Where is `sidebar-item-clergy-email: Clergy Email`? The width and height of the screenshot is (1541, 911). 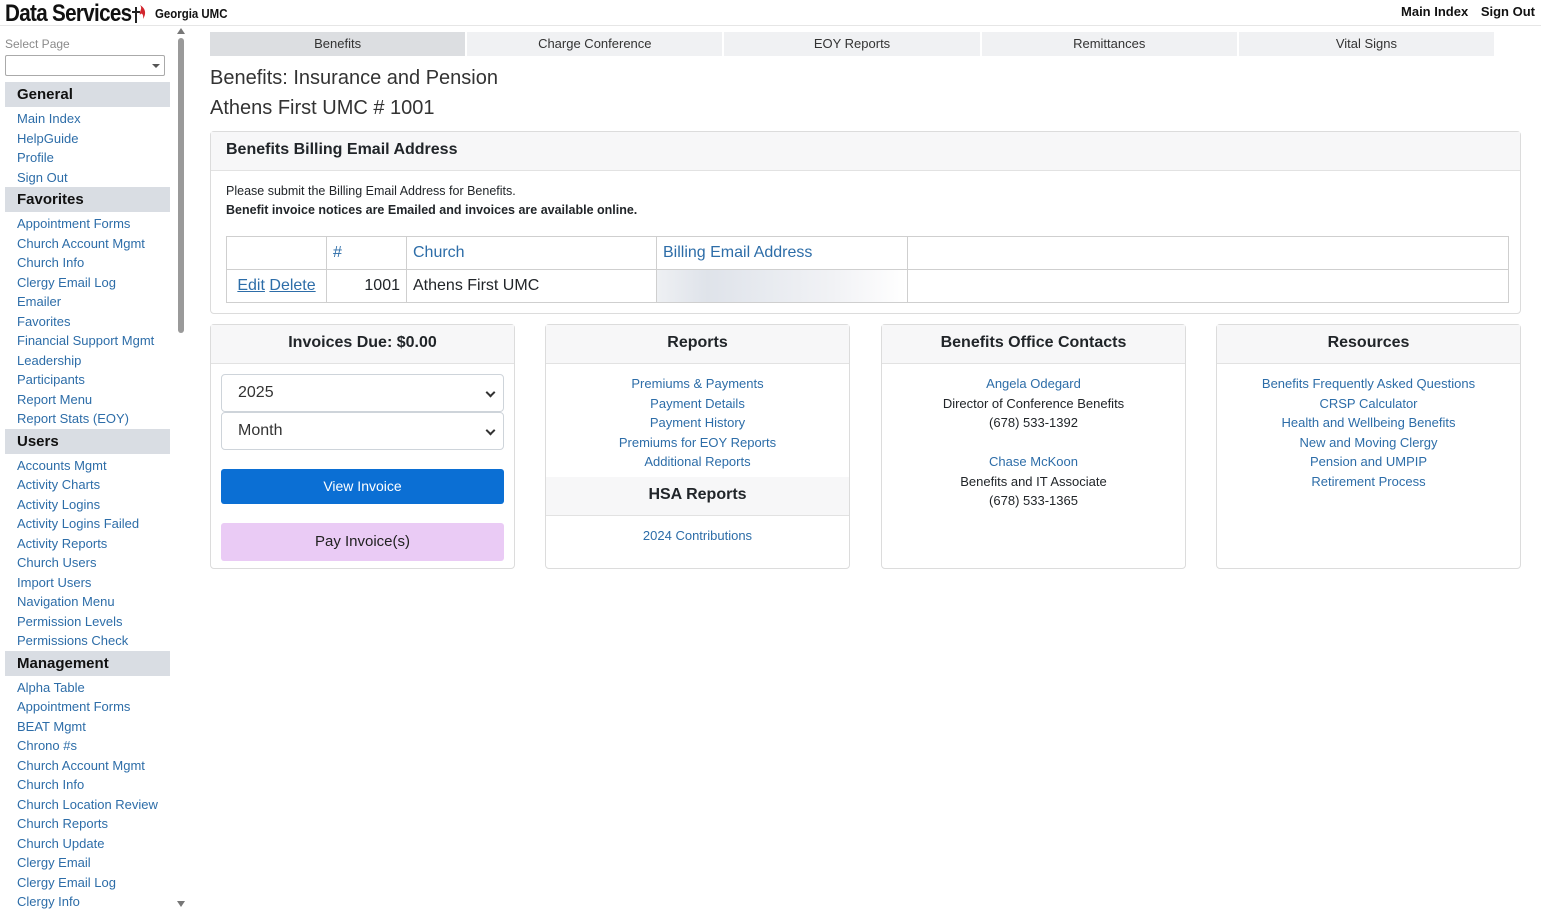
sidebar-item-clergy-email: Clergy Email is located at coordinates (87, 863).